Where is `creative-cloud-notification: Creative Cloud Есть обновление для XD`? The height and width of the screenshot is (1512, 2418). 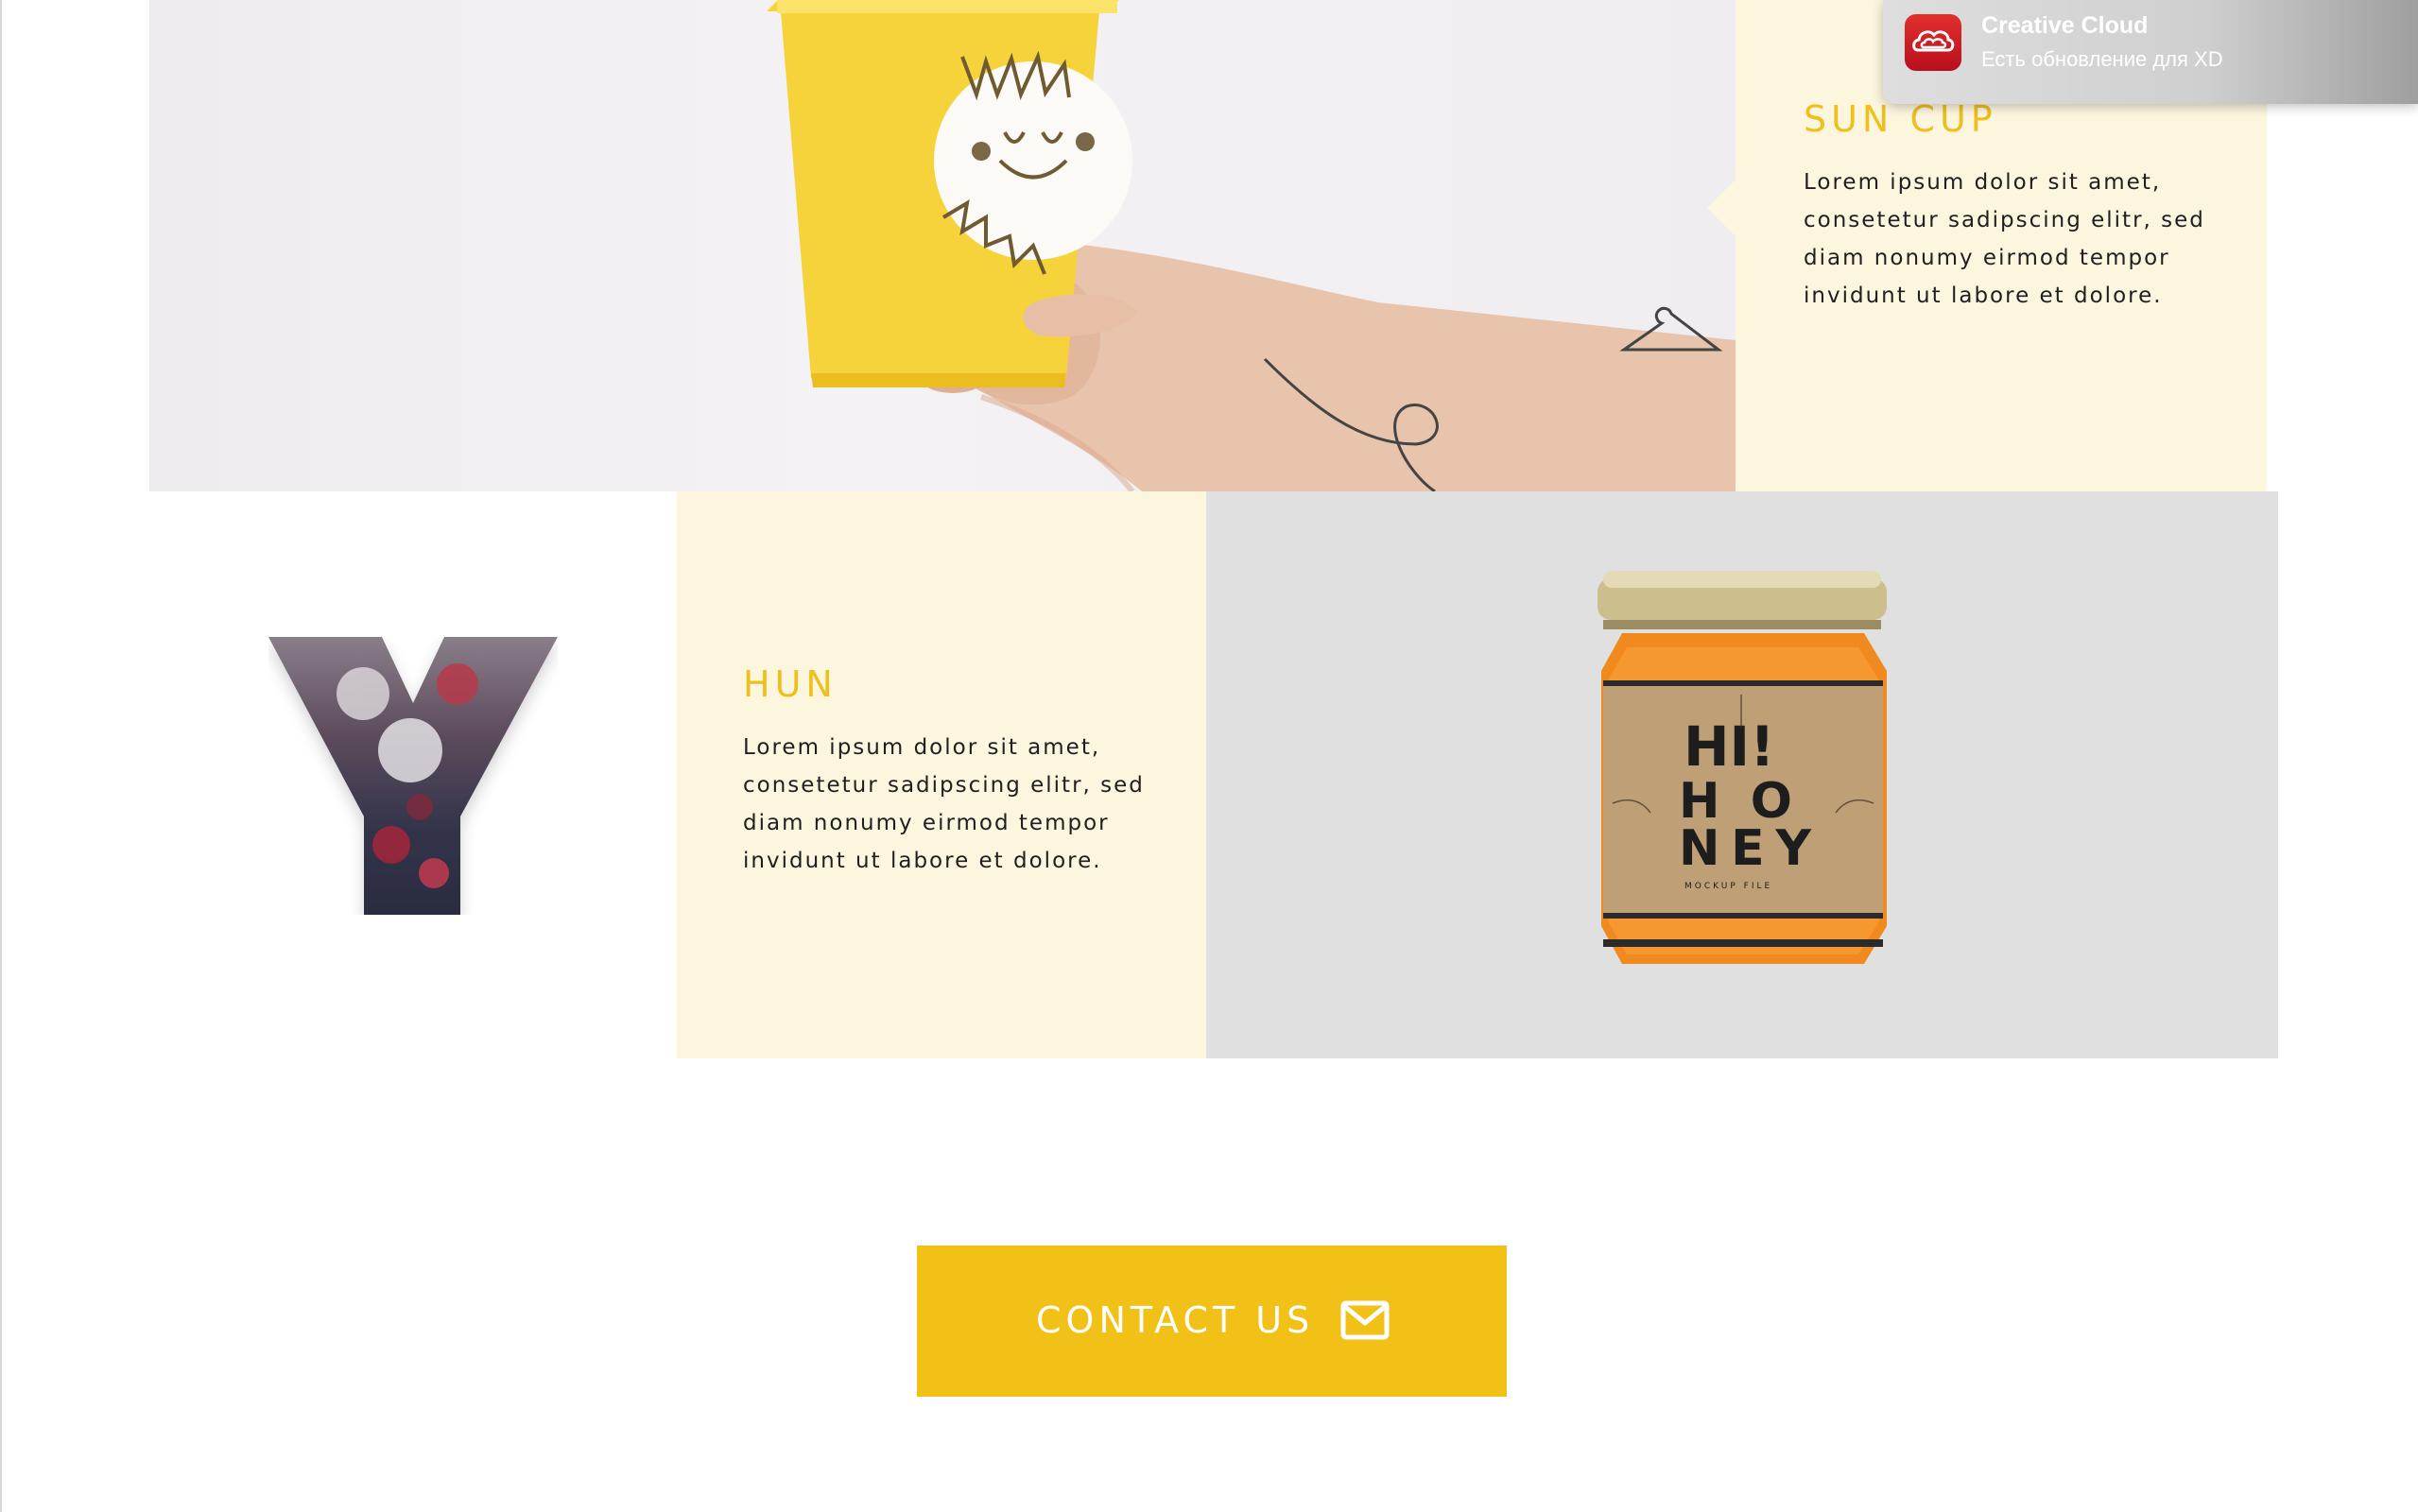
creative-cloud-notification: Creative Cloud Есть обновление для XD is located at coordinates (2151, 52).